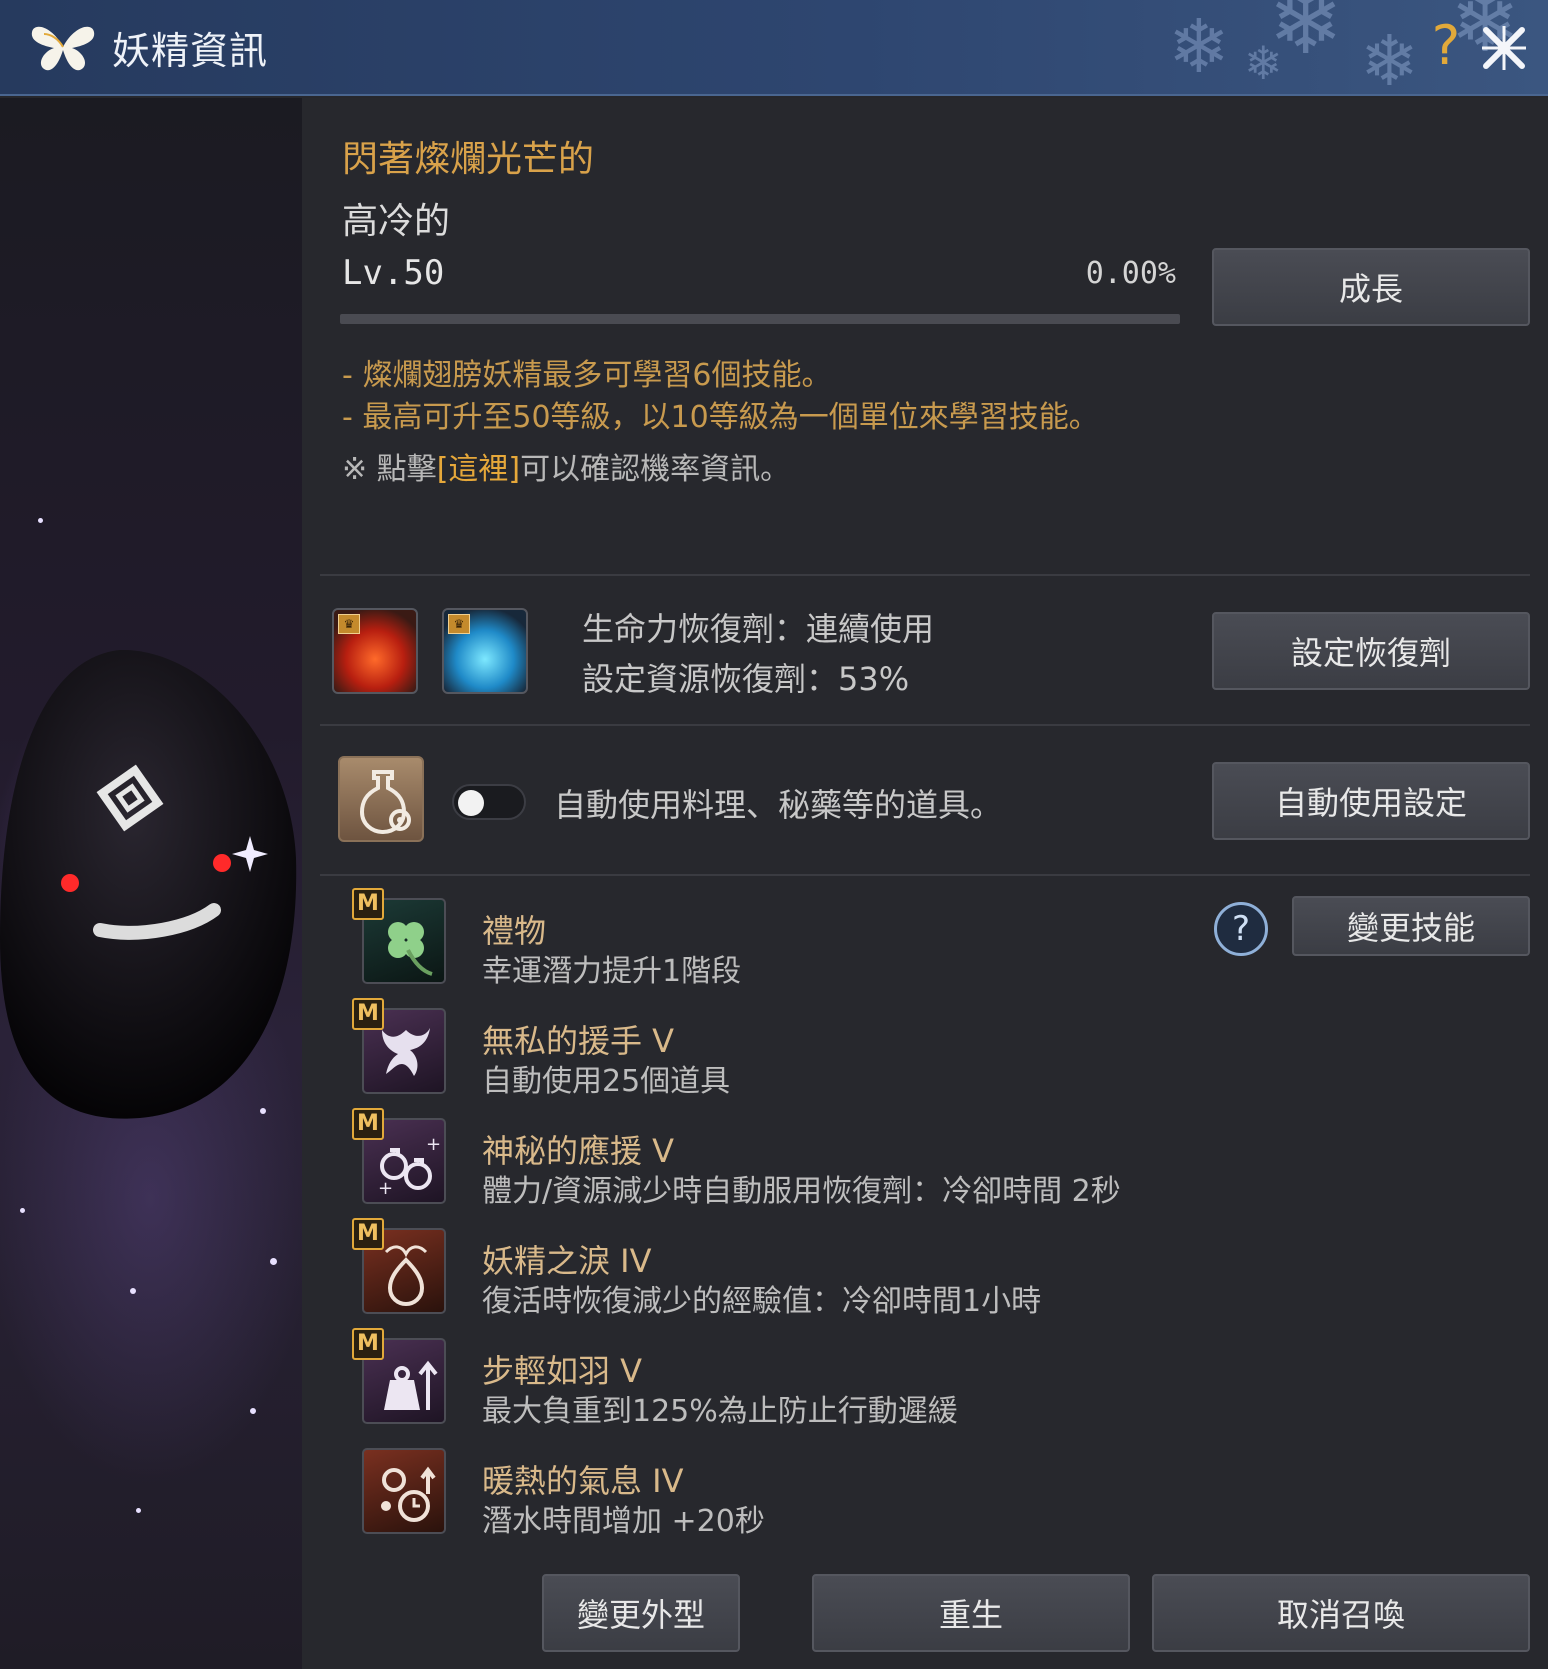 The image size is (1548, 1669). I want to click on skill-item: 暖熱的氣息 IV 潛水時間增加 +20秒, so click(900, 1488).